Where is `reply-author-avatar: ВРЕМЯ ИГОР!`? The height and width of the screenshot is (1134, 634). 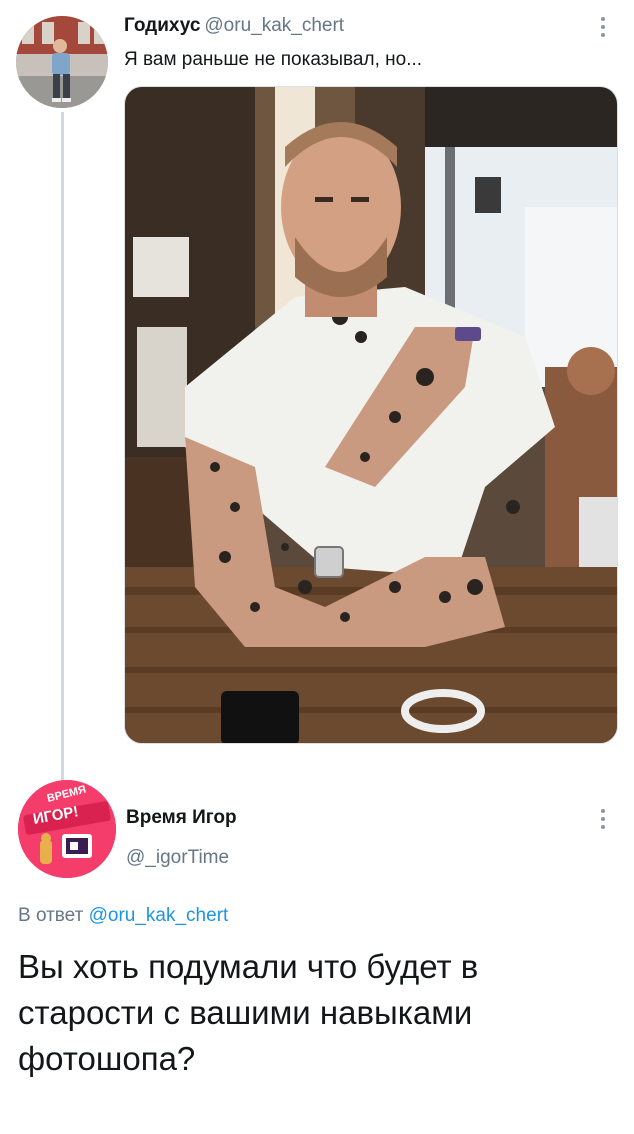
reply-author-avatar: ВРЕМЯ ИГОР! is located at coordinates (67, 829).